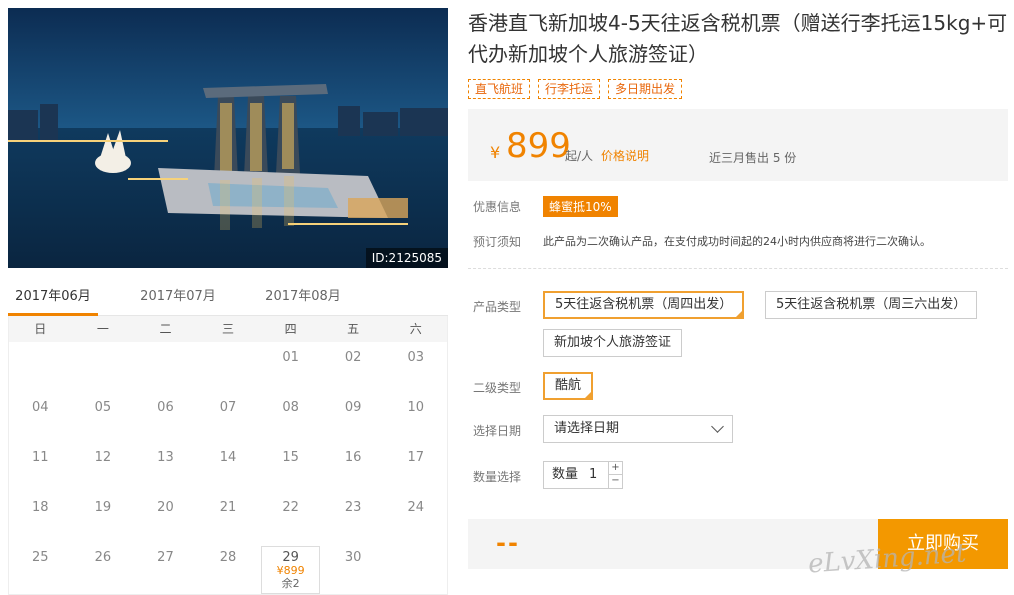 The width and height of the screenshot is (1014, 595). What do you see at coordinates (497, 307) in the screenshot?
I see `product-type-label: 产品类型` at bounding box center [497, 307].